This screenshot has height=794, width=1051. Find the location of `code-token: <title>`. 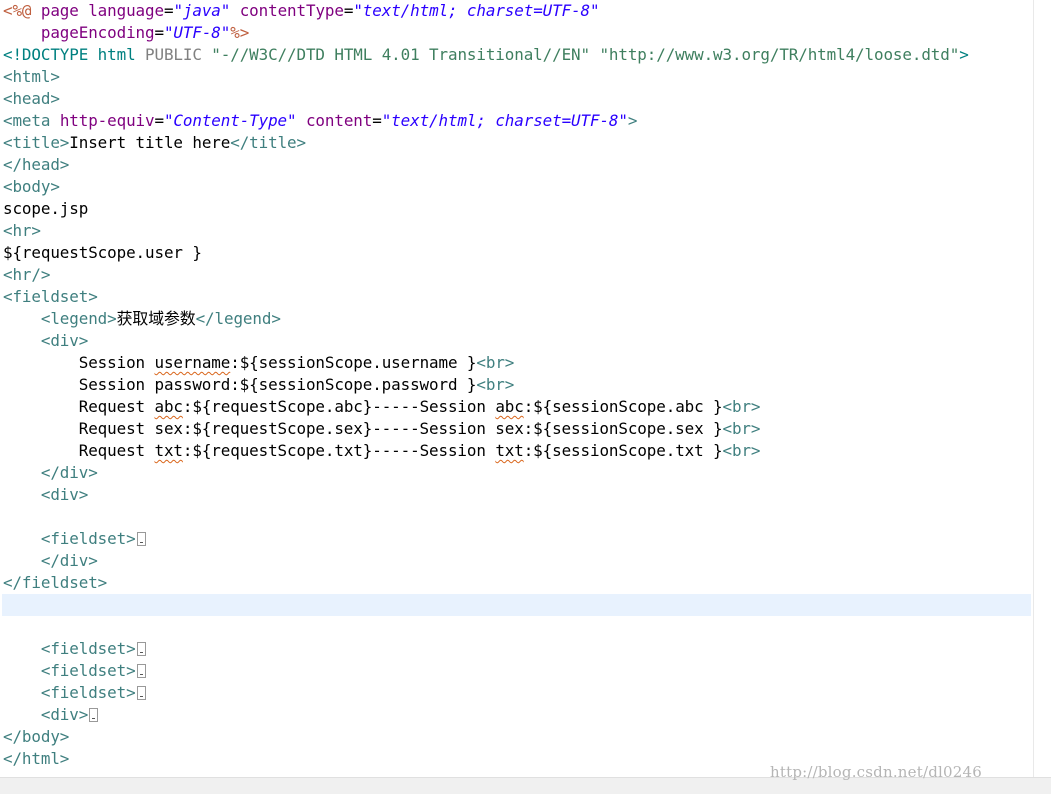

code-token: <title> is located at coordinates (36, 142).